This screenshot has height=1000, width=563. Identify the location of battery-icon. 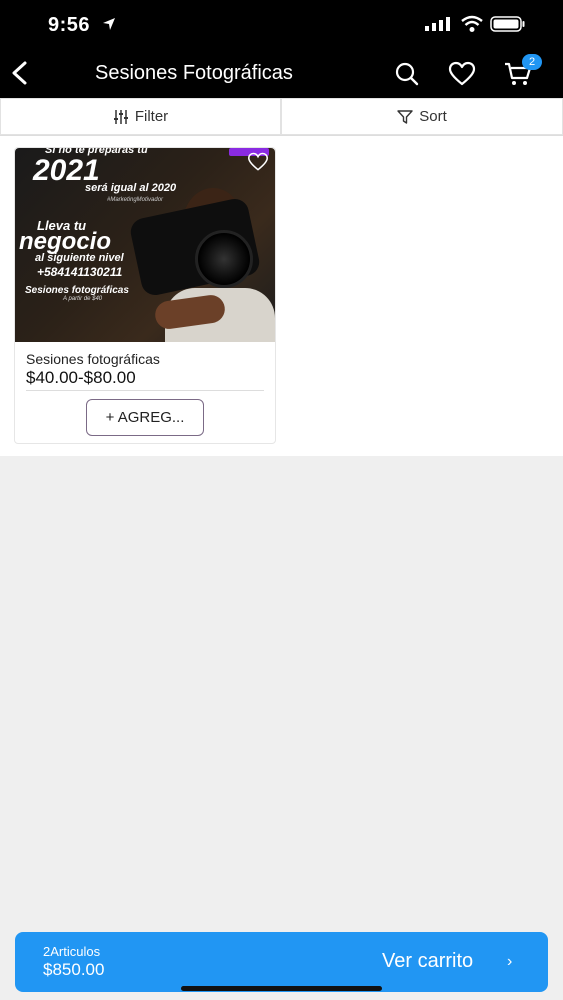
(507, 24).